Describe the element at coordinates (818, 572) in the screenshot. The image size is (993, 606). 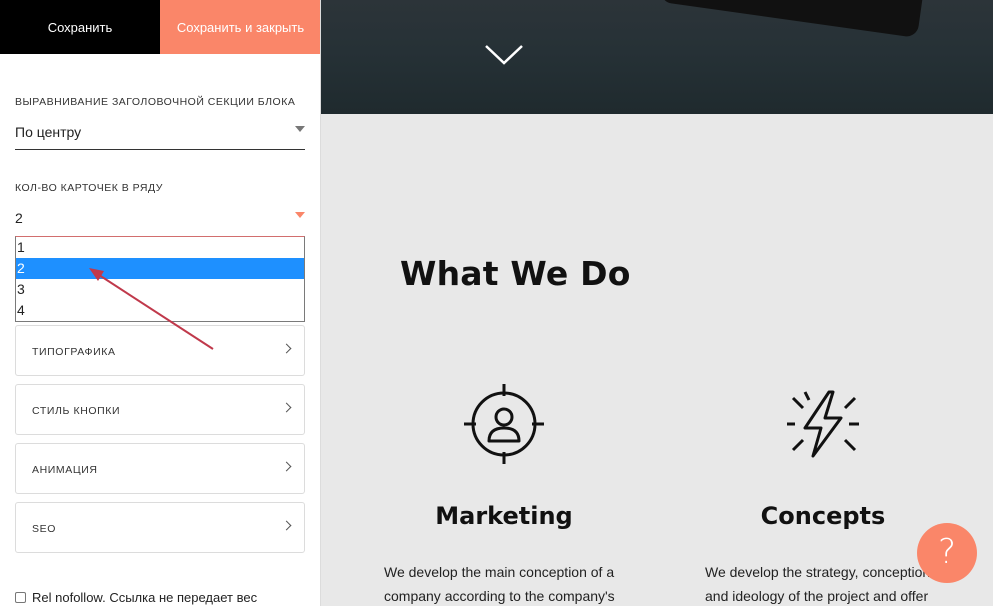
I see `card-text-line: We develop the strategy, conception` at that location.